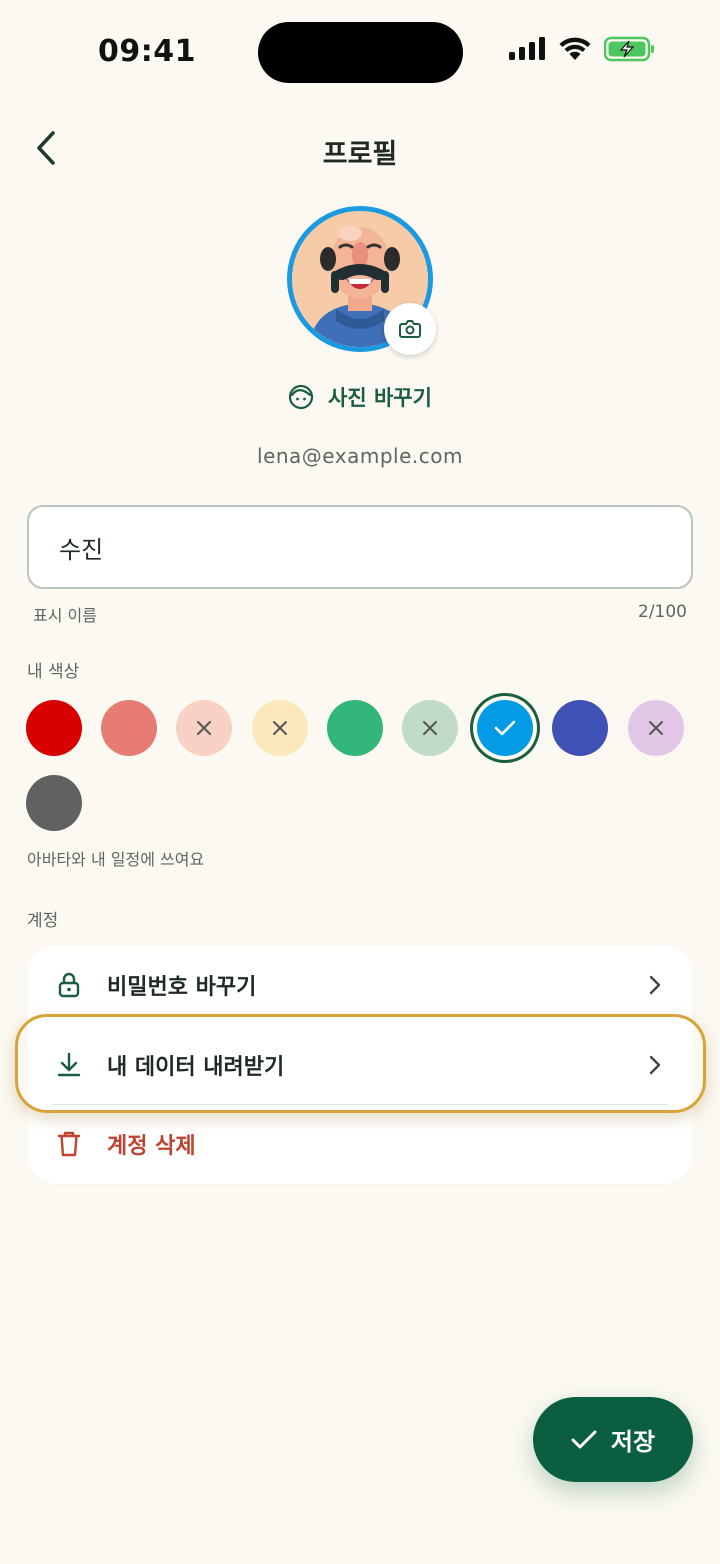 This screenshot has height=1564, width=720. What do you see at coordinates (360, 985) in the screenshot?
I see `change-password-row: 비밀번호 바꾸기` at bounding box center [360, 985].